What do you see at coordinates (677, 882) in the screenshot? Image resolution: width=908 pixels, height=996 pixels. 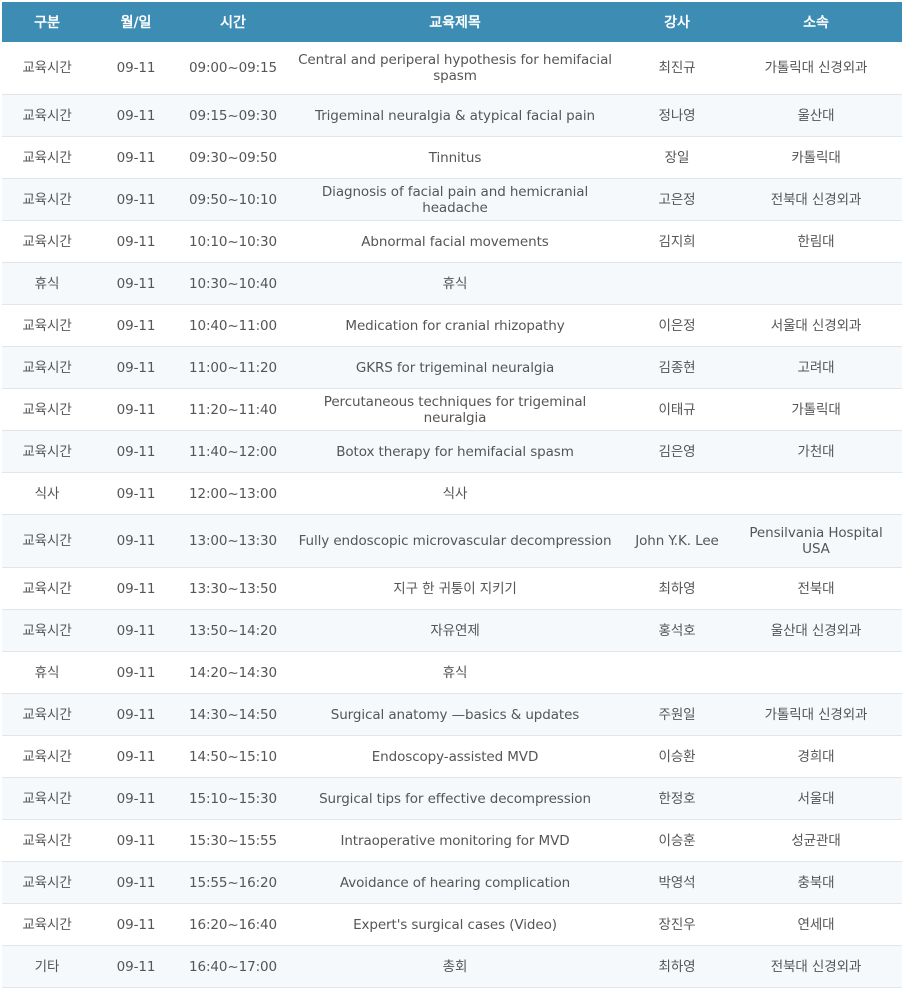 I see `cell-speaker: 박영석` at bounding box center [677, 882].